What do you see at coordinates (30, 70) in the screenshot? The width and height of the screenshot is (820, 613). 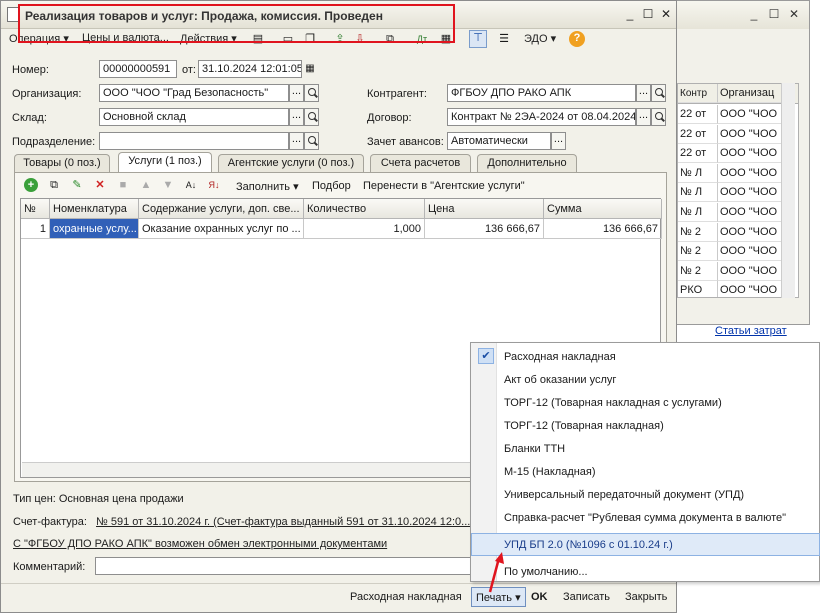 I see `number-label: Номер:` at bounding box center [30, 70].